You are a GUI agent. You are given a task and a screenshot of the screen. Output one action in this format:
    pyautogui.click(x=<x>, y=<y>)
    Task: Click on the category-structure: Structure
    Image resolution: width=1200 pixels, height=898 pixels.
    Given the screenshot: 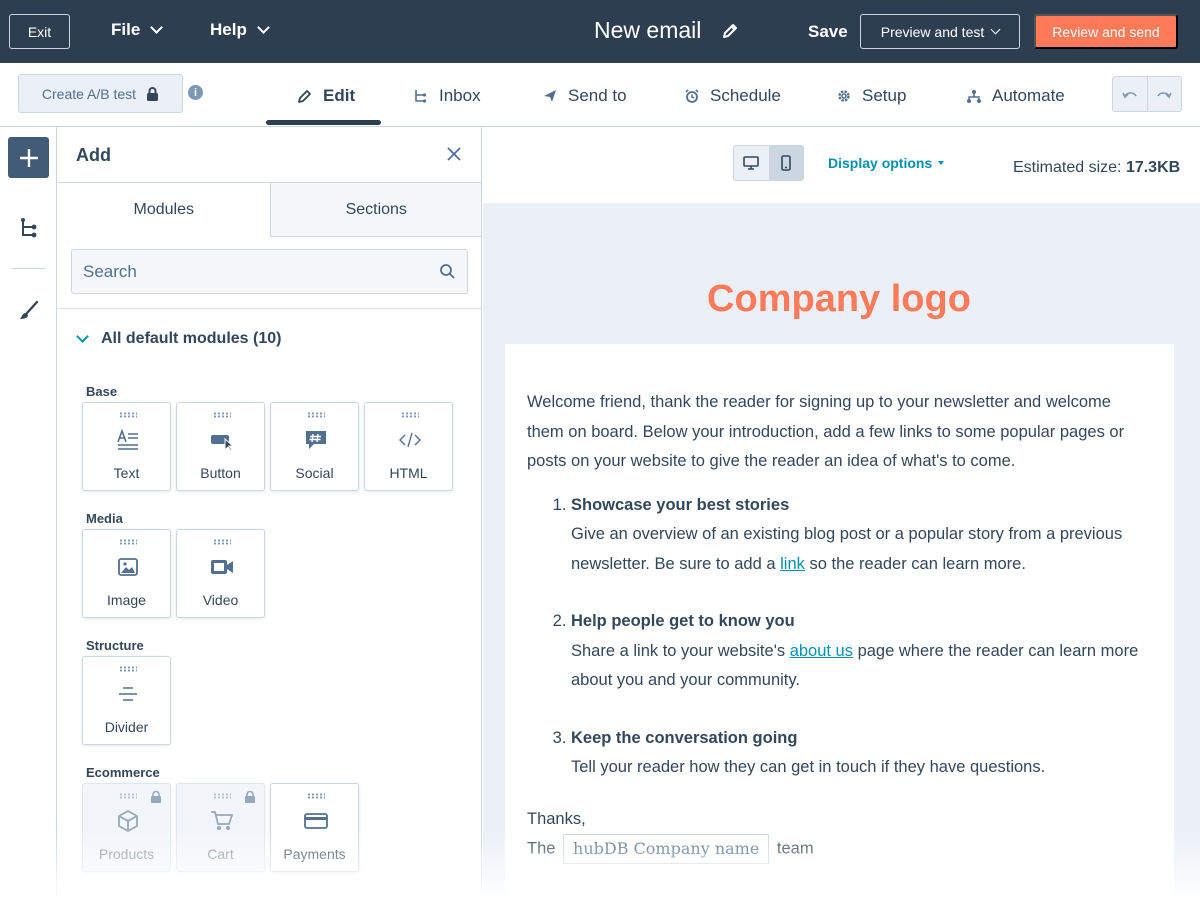 What is the action you would take?
    pyautogui.click(x=115, y=645)
    